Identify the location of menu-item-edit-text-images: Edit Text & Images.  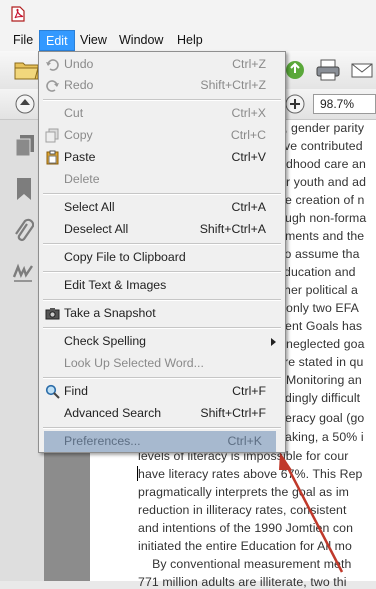
(162, 285).